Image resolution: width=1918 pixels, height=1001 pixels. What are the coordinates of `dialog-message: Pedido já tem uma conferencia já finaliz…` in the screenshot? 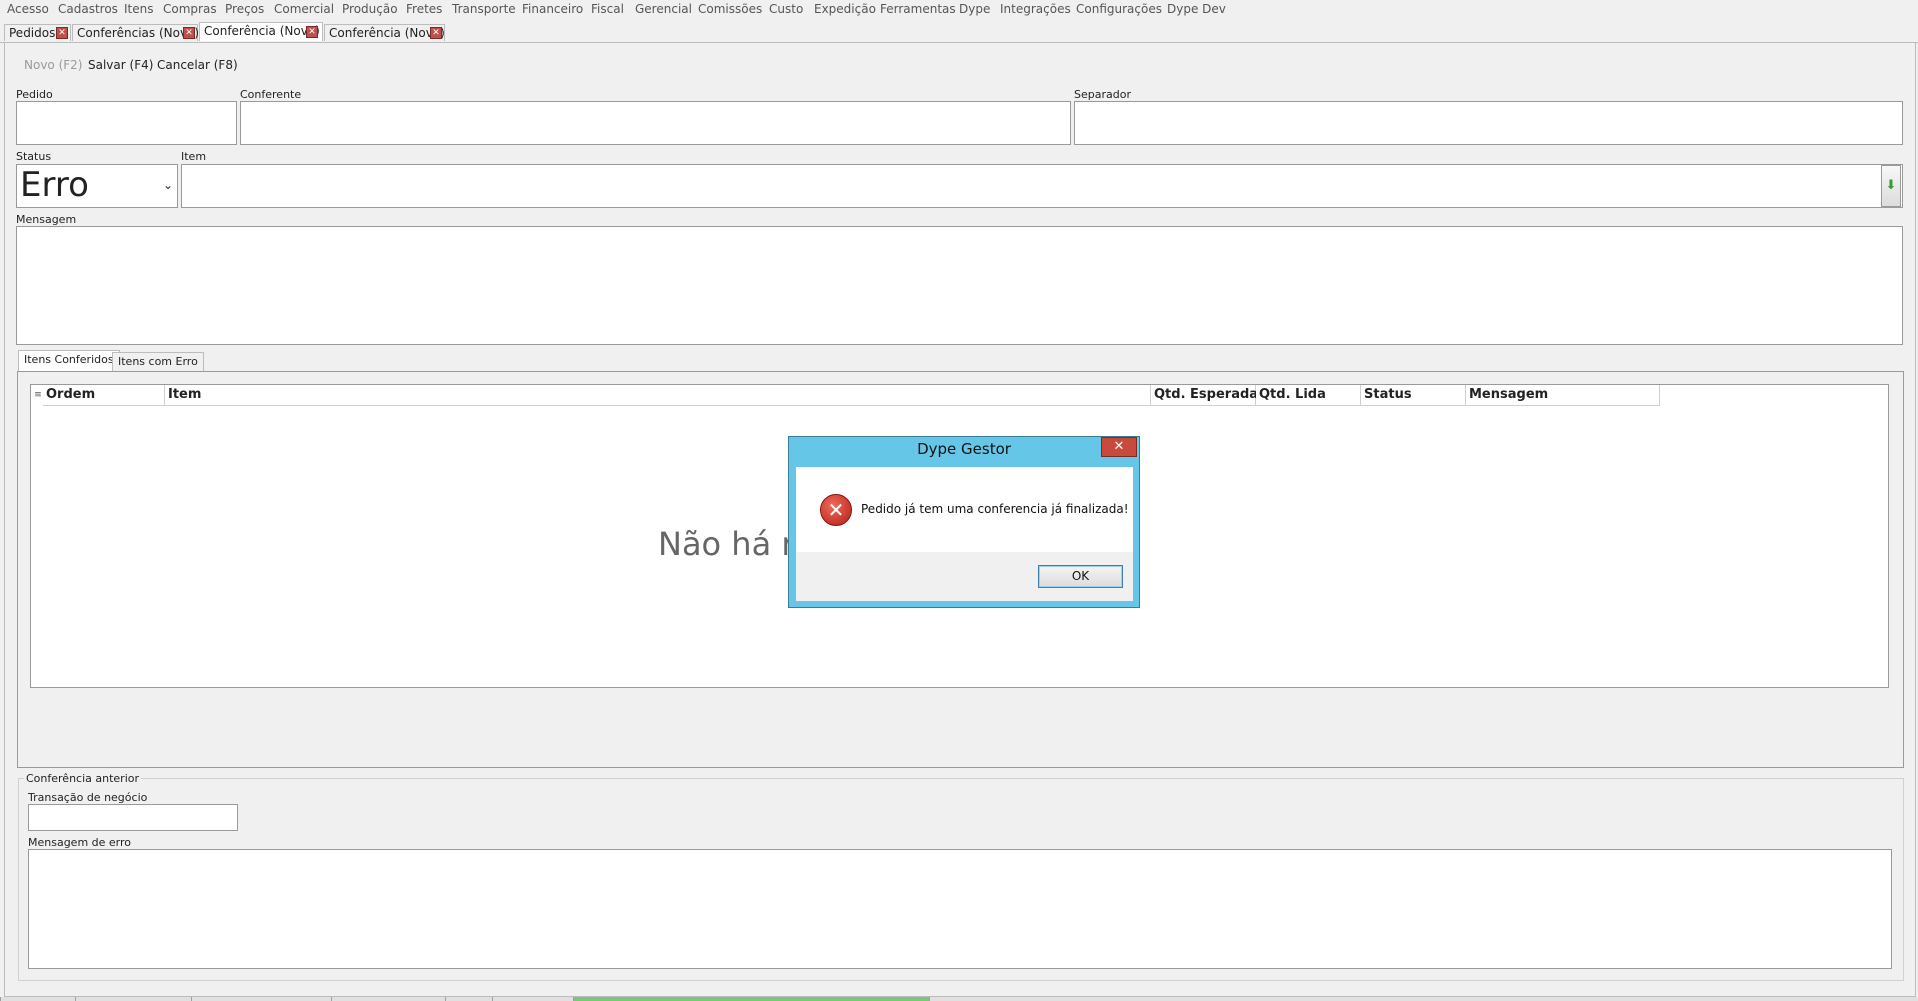 It's located at (995, 509).